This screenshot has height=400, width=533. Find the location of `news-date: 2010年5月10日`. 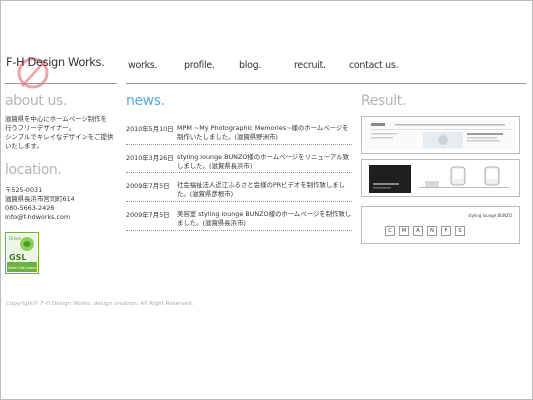

news-date: 2010年5月10日 is located at coordinates (150, 129).